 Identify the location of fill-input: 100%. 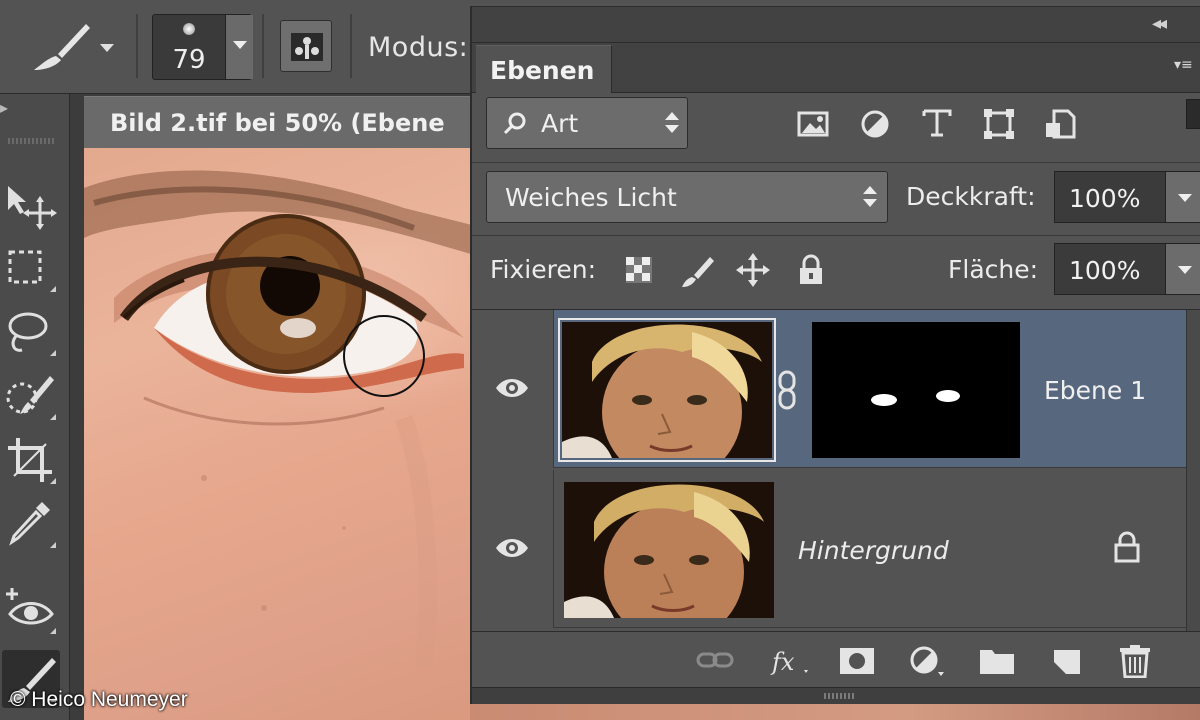
(1127, 269).